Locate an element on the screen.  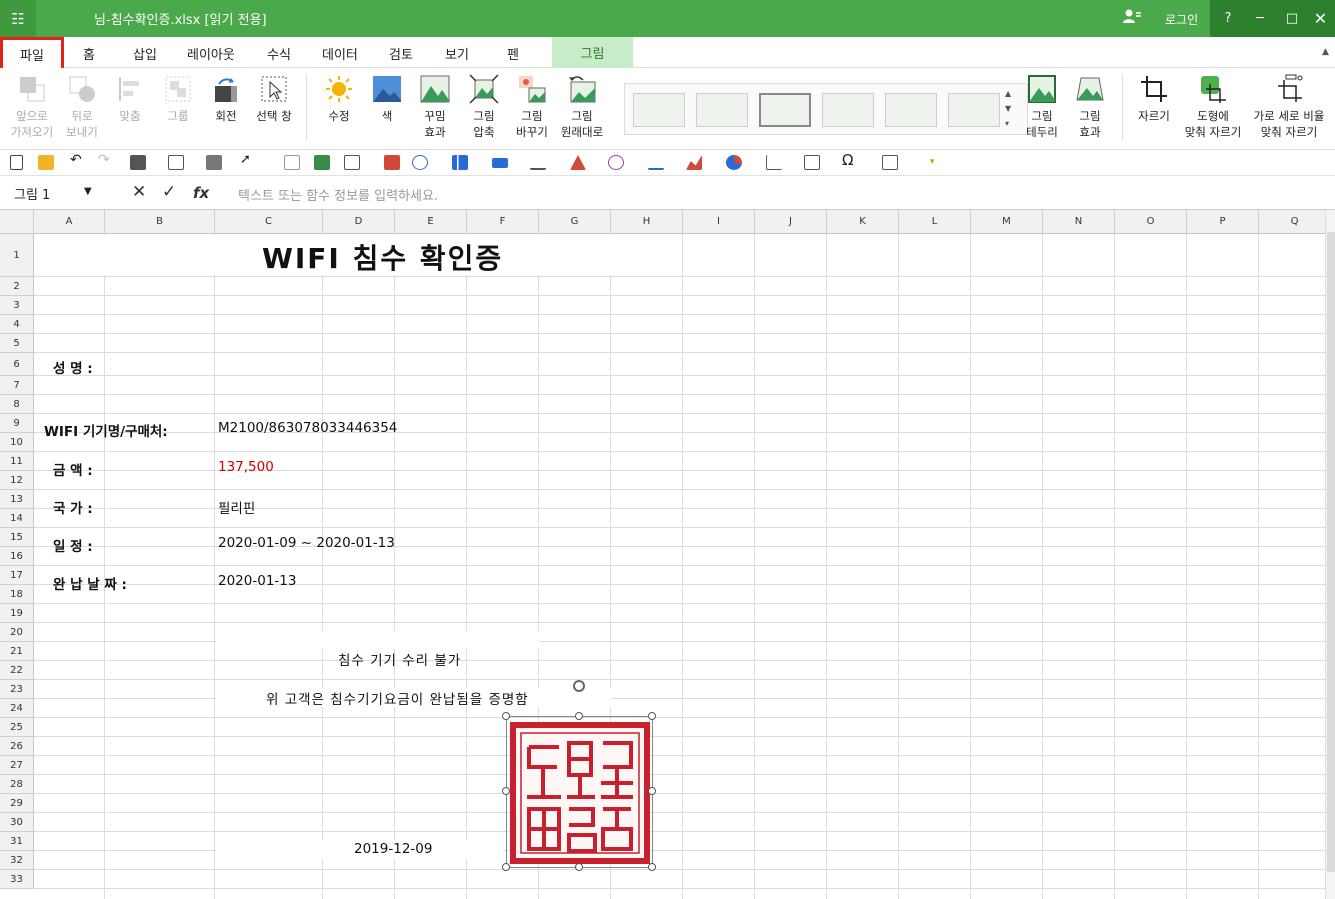
enter-icon: ✓ is located at coordinates (169, 192).